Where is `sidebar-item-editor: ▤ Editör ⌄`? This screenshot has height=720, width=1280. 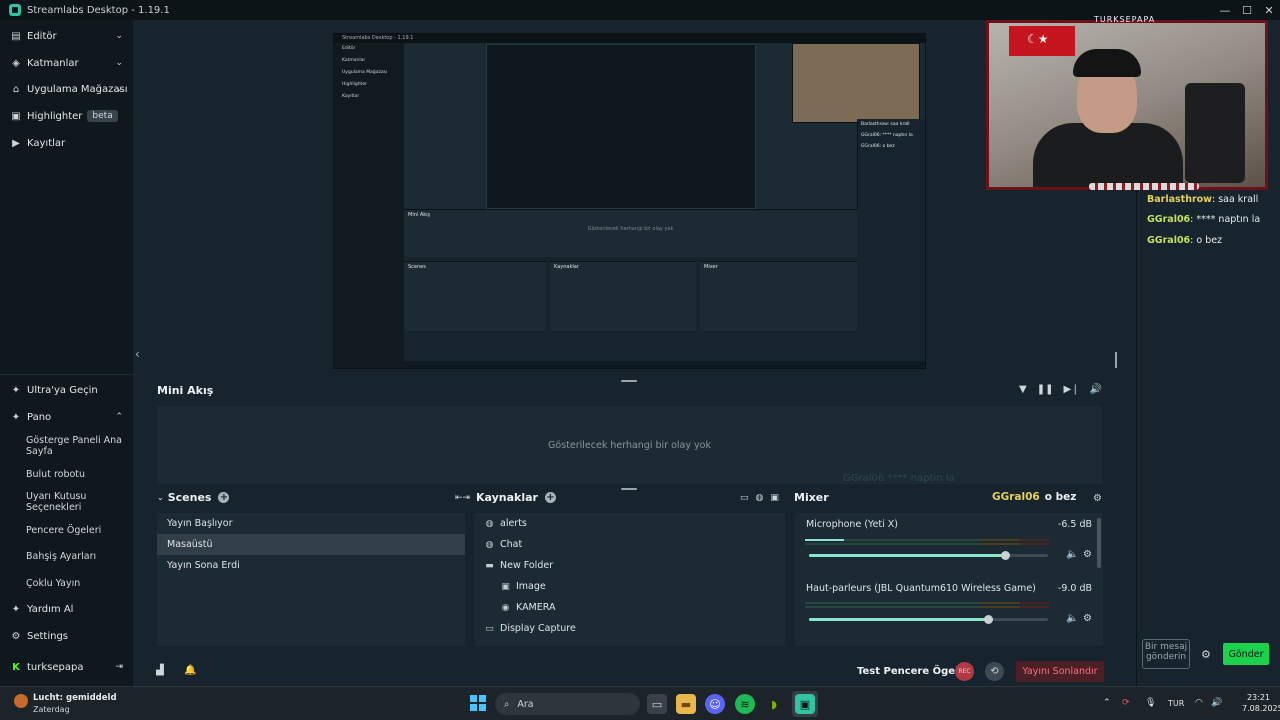 sidebar-item-editor: ▤ Editör ⌄ is located at coordinates (66, 36).